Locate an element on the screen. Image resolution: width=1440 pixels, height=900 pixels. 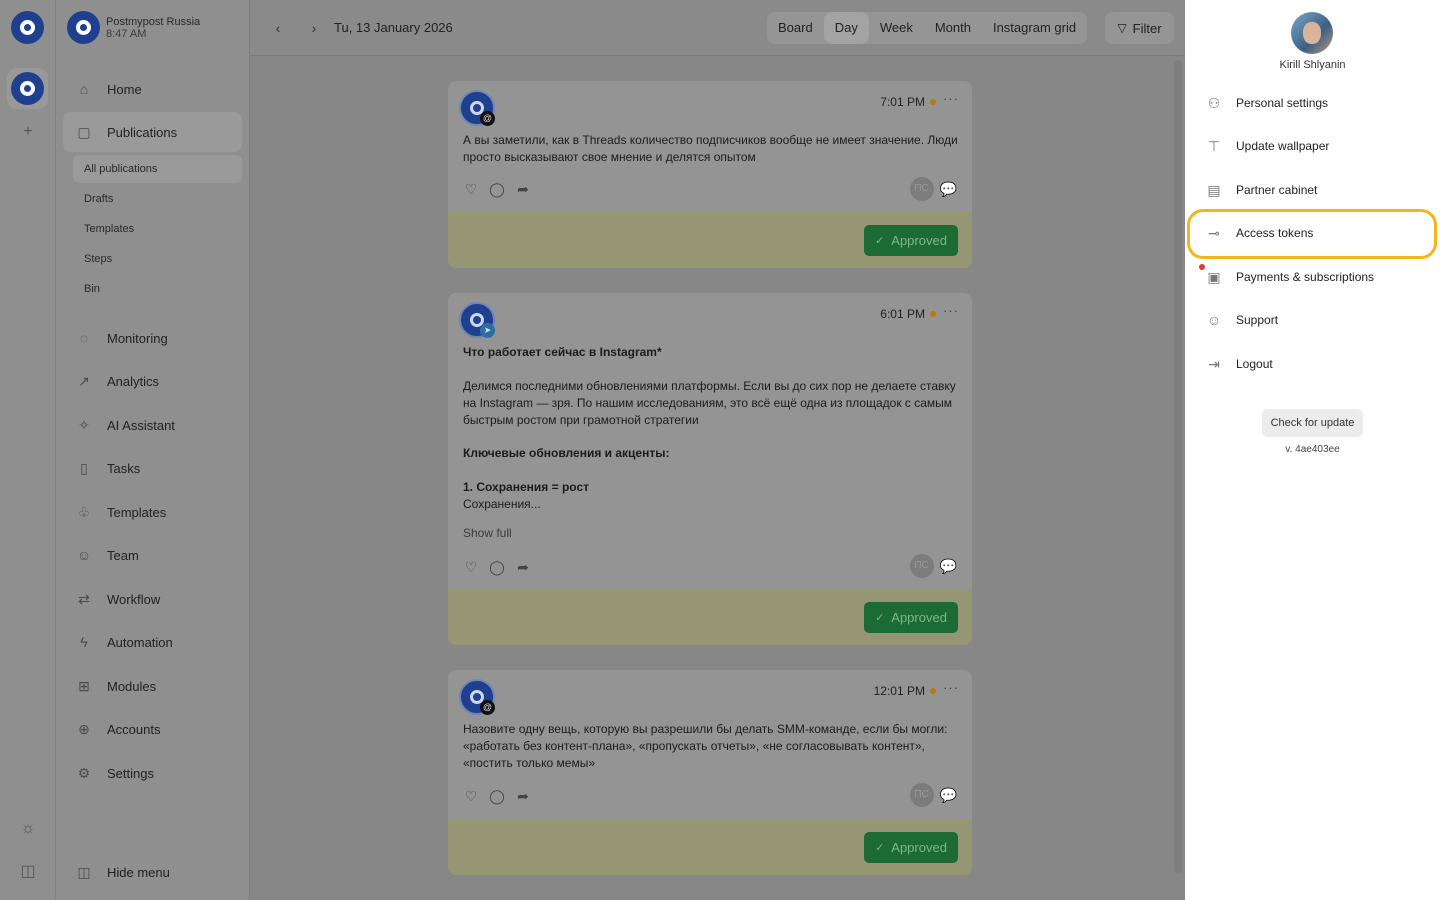
view-switcher: Board Day Week Month Instagram grid is located at coordinates (927, 28).